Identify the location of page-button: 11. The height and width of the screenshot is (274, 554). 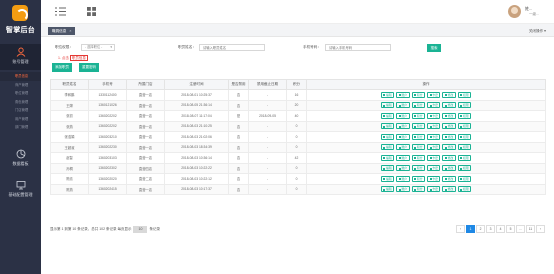
(530, 229).